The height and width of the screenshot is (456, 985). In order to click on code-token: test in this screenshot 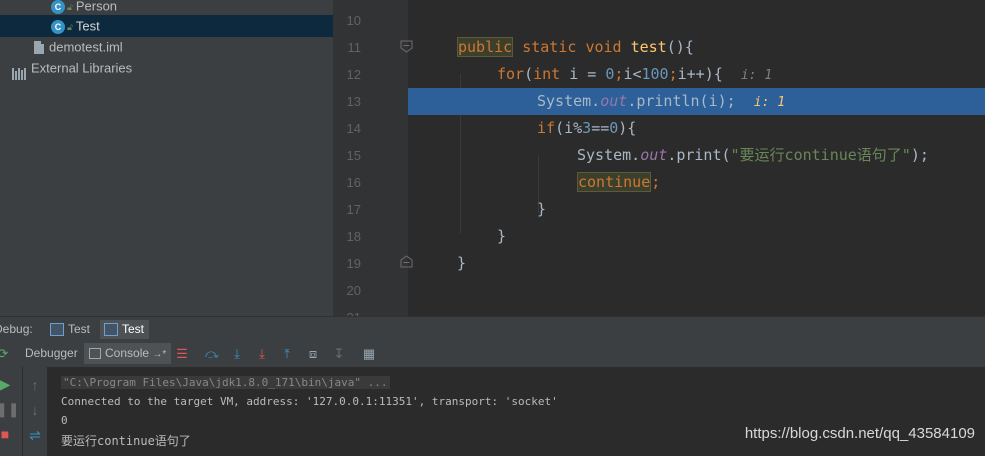, I will do `click(648, 47)`.